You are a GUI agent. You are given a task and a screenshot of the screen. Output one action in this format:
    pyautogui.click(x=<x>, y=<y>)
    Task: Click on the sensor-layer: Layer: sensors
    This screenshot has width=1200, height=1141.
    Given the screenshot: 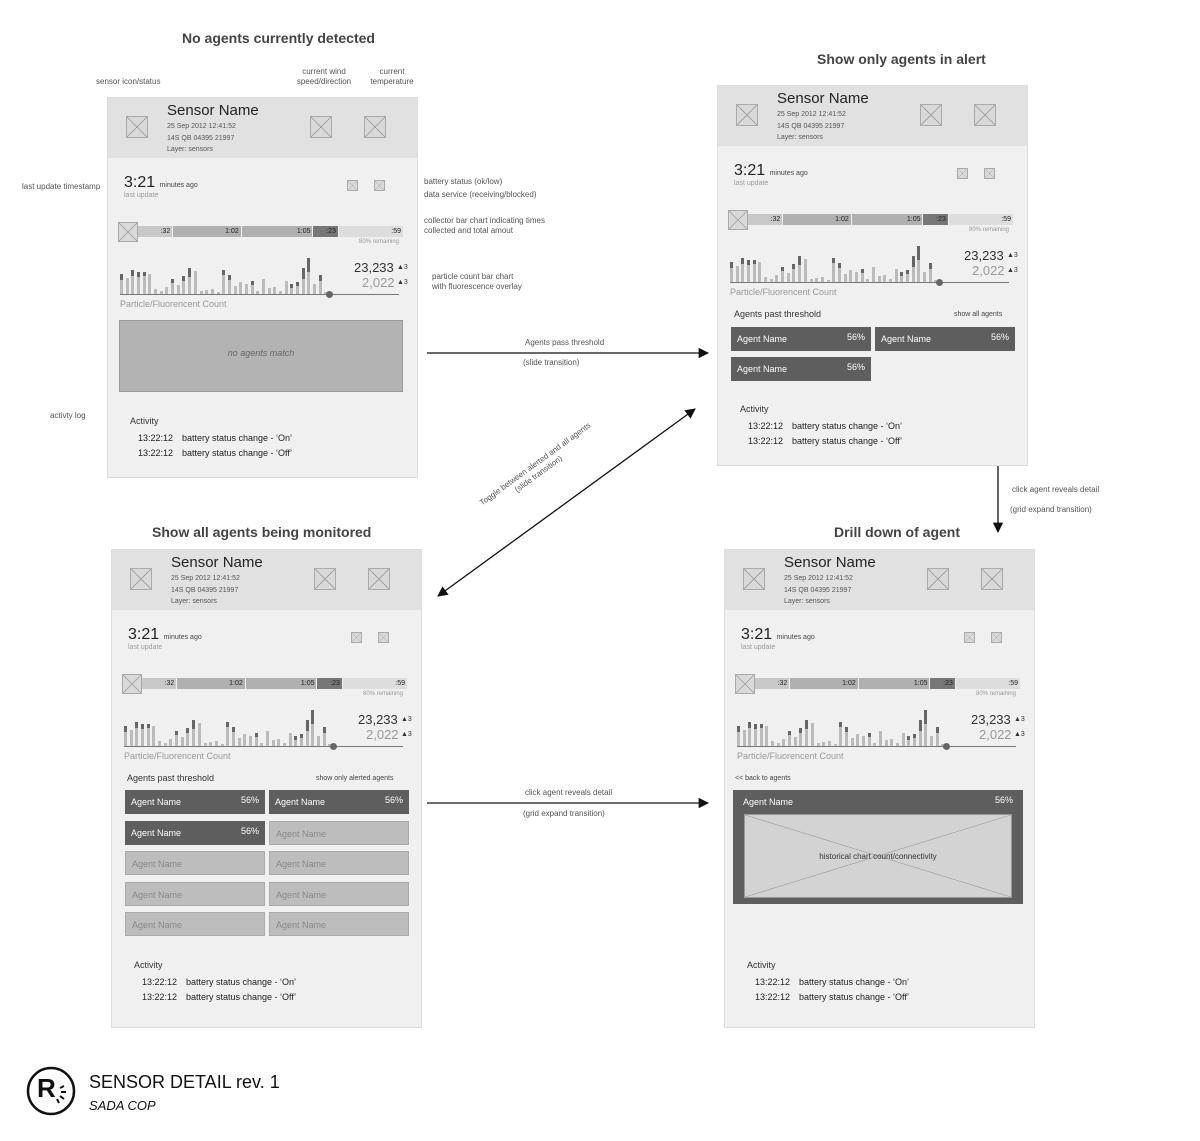 What is the action you would take?
    pyautogui.click(x=800, y=137)
    